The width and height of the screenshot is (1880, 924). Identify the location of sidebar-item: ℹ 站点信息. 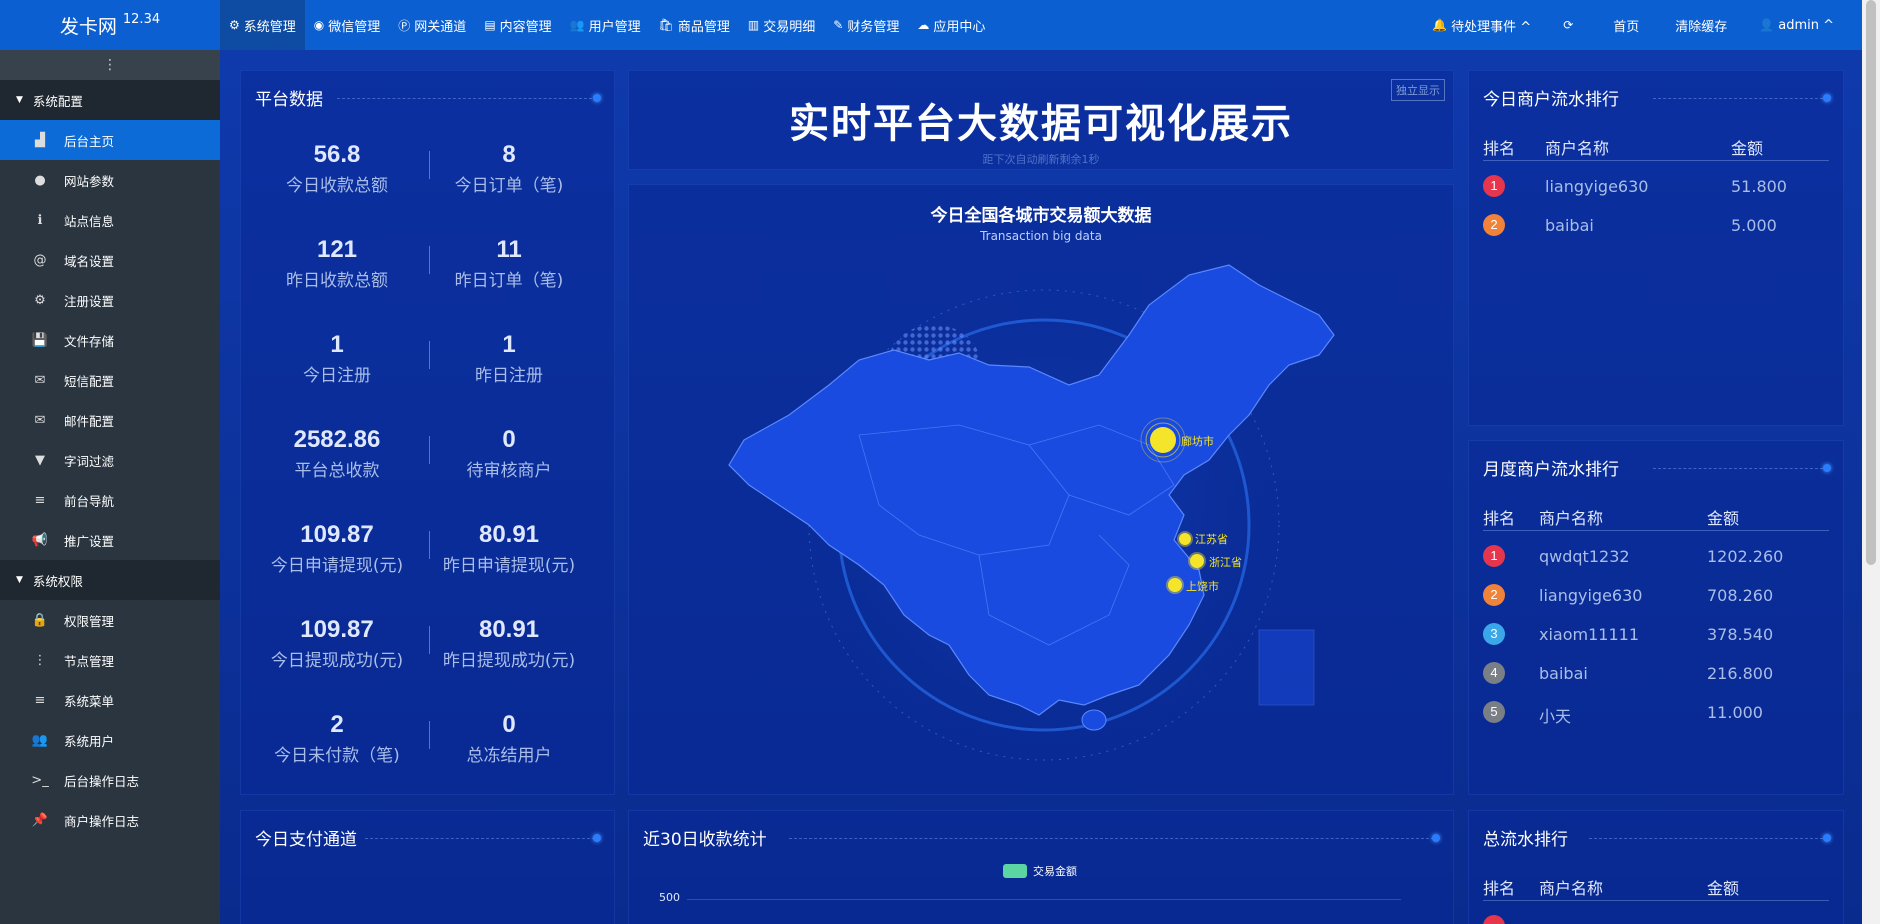
(110, 220).